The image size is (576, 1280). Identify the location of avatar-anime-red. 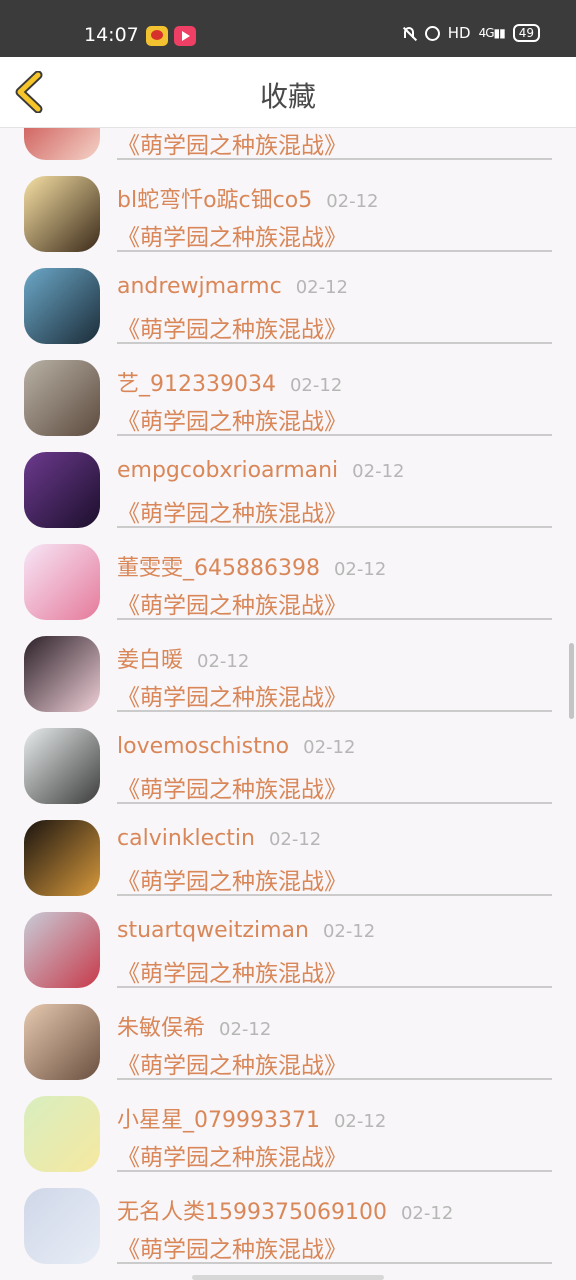
(62, 144).